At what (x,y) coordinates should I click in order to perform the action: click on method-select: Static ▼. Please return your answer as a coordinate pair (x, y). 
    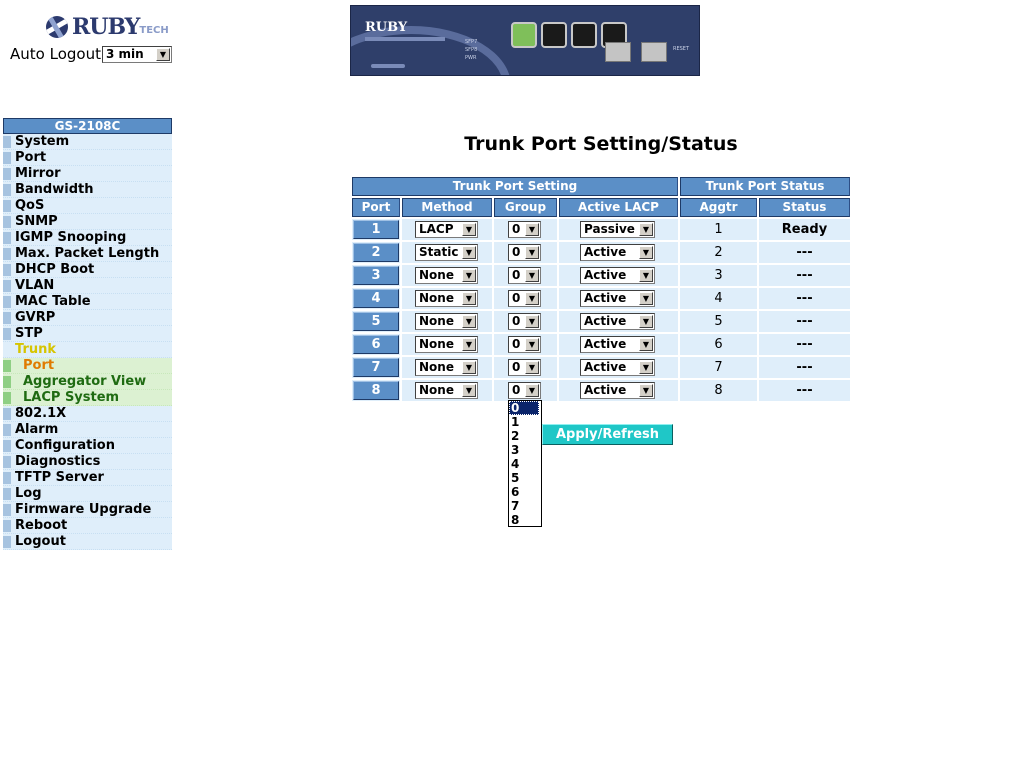
    Looking at the image, I should click on (446, 252).